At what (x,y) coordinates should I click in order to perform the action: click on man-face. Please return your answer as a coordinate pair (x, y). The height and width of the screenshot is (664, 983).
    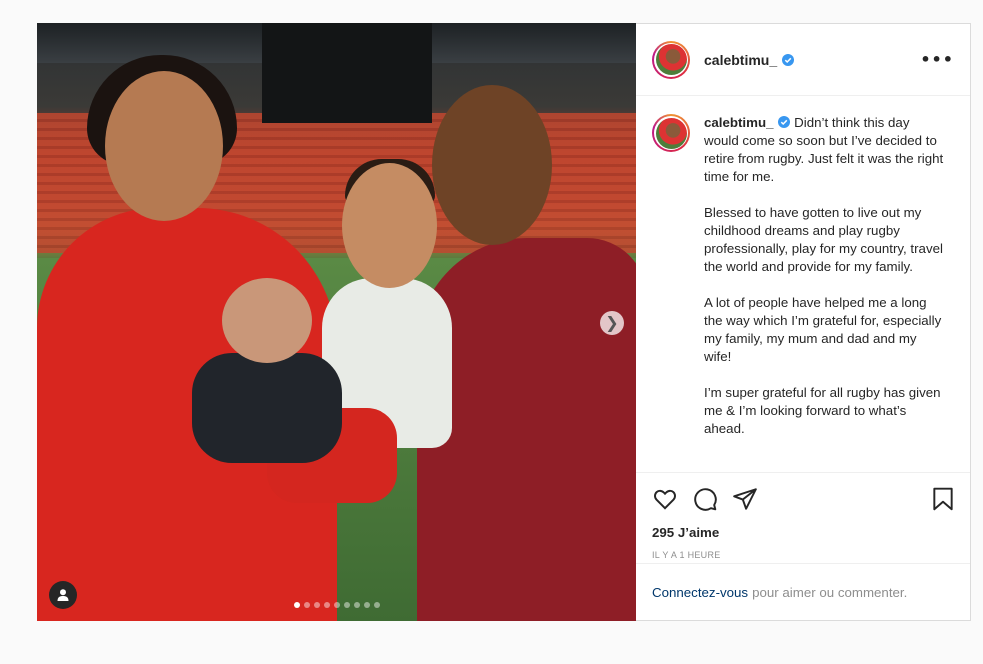
    Looking at the image, I should click on (492, 165).